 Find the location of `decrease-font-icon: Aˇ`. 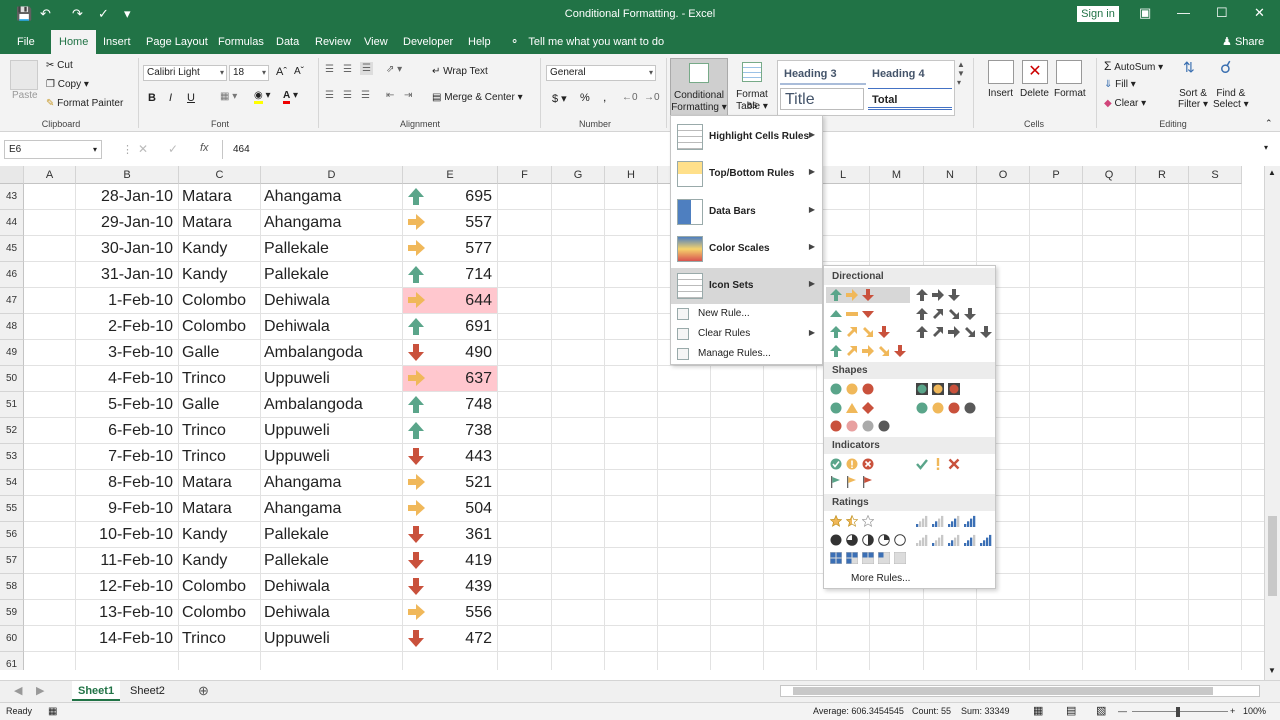

decrease-font-icon: Aˇ is located at coordinates (299, 71).